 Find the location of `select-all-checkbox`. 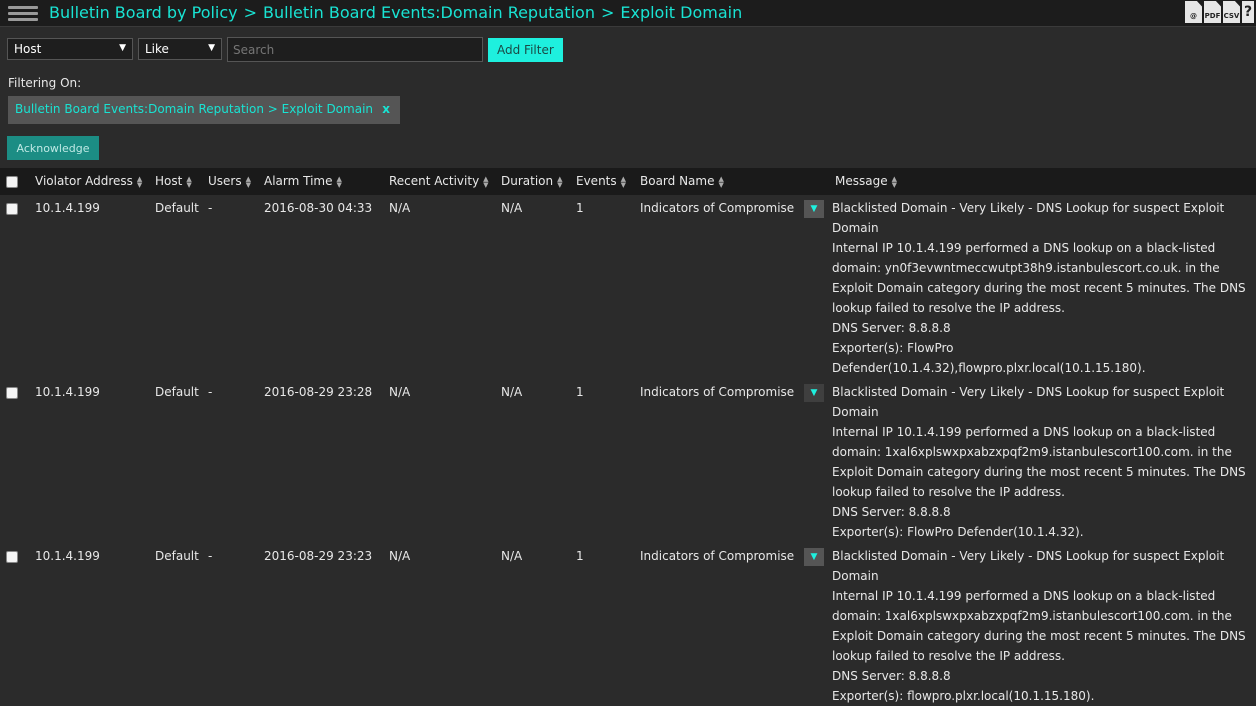

select-all-checkbox is located at coordinates (12, 182).